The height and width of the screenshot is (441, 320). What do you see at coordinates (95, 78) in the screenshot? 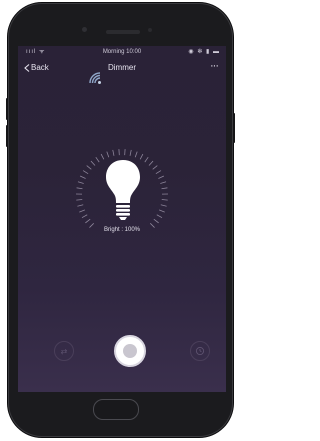
I see `wifi-signal-icon` at bounding box center [95, 78].